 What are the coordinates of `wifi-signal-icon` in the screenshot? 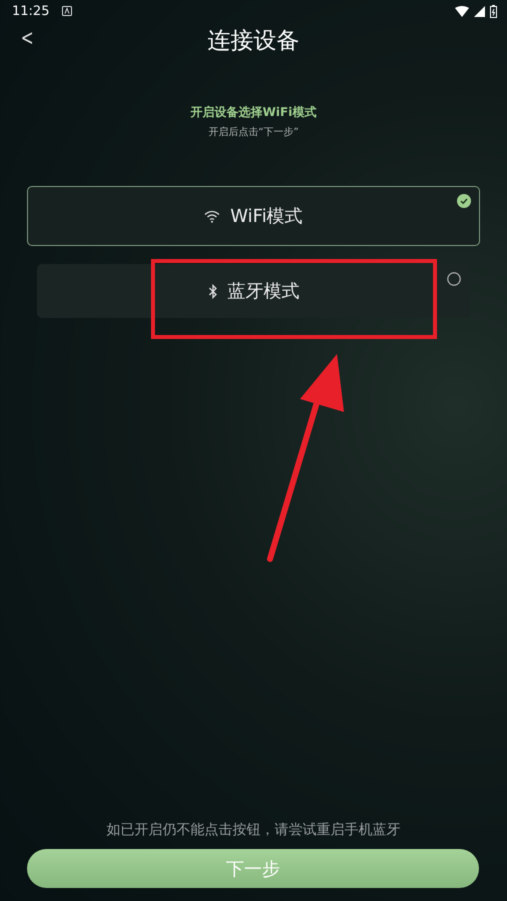 It's located at (462, 11).